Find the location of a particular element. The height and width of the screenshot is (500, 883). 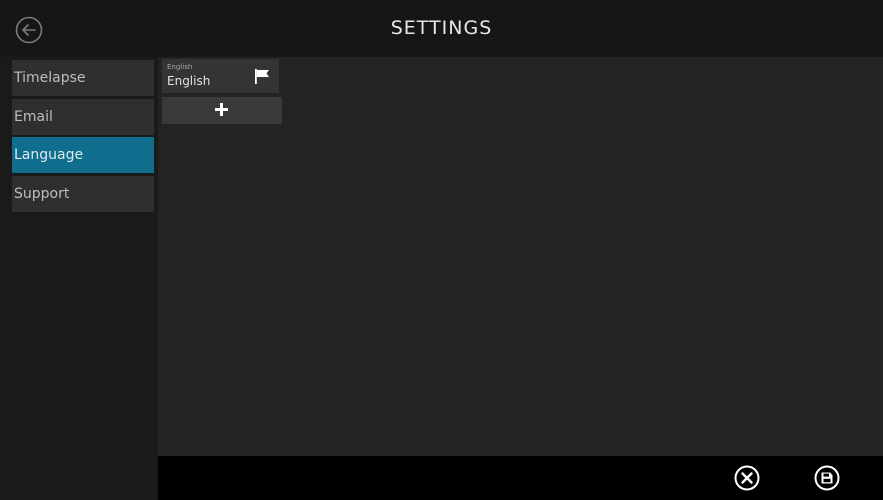

sidebar-item-timelapse: Timelapse is located at coordinates (83, 78).